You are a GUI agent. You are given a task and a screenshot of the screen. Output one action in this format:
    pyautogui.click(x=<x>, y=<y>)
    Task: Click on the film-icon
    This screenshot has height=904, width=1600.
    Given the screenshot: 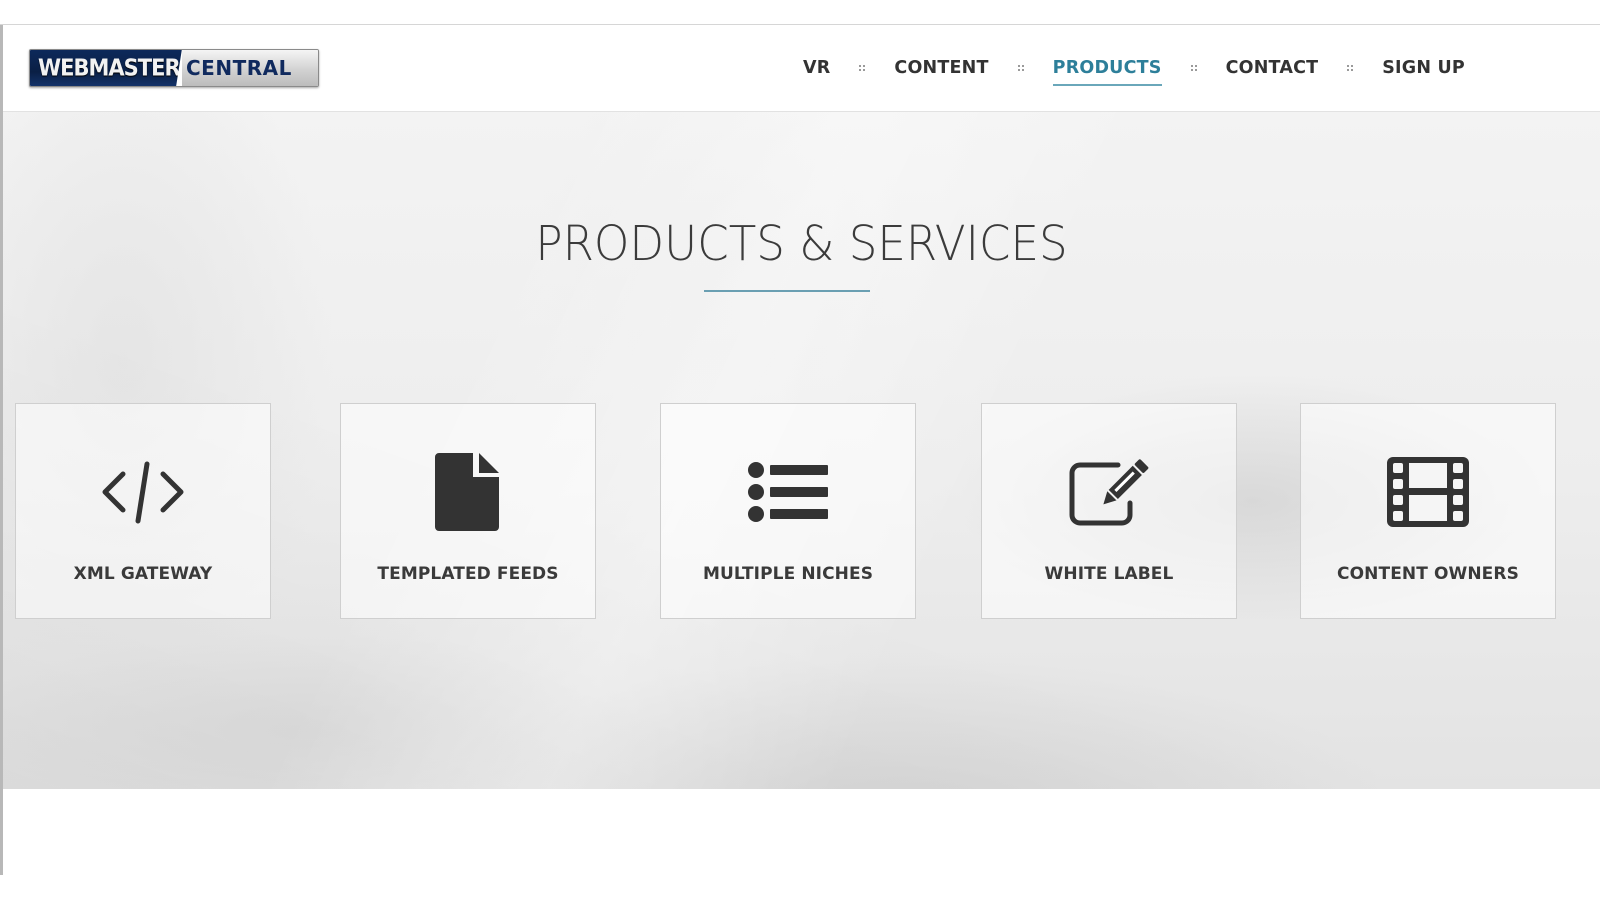 What is the action you would take?
    pyautogui.click(x=1428, y=492)
    